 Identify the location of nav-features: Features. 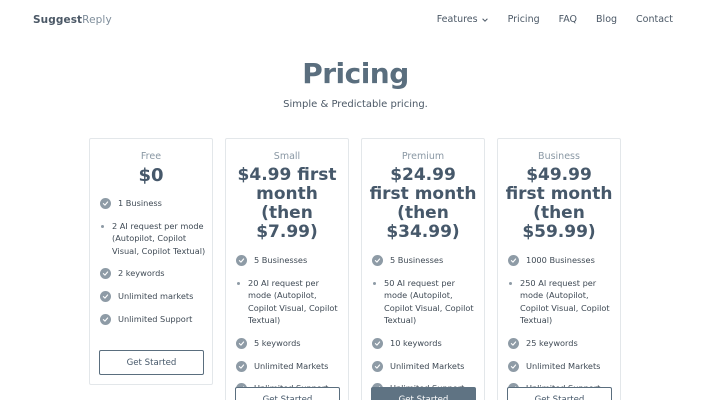
(463, 19).